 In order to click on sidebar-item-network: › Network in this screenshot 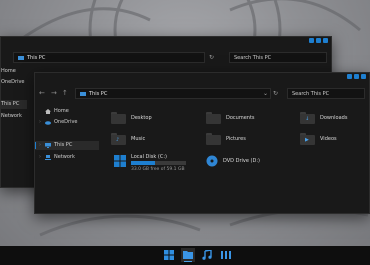, I will do `click(67, 157)`.